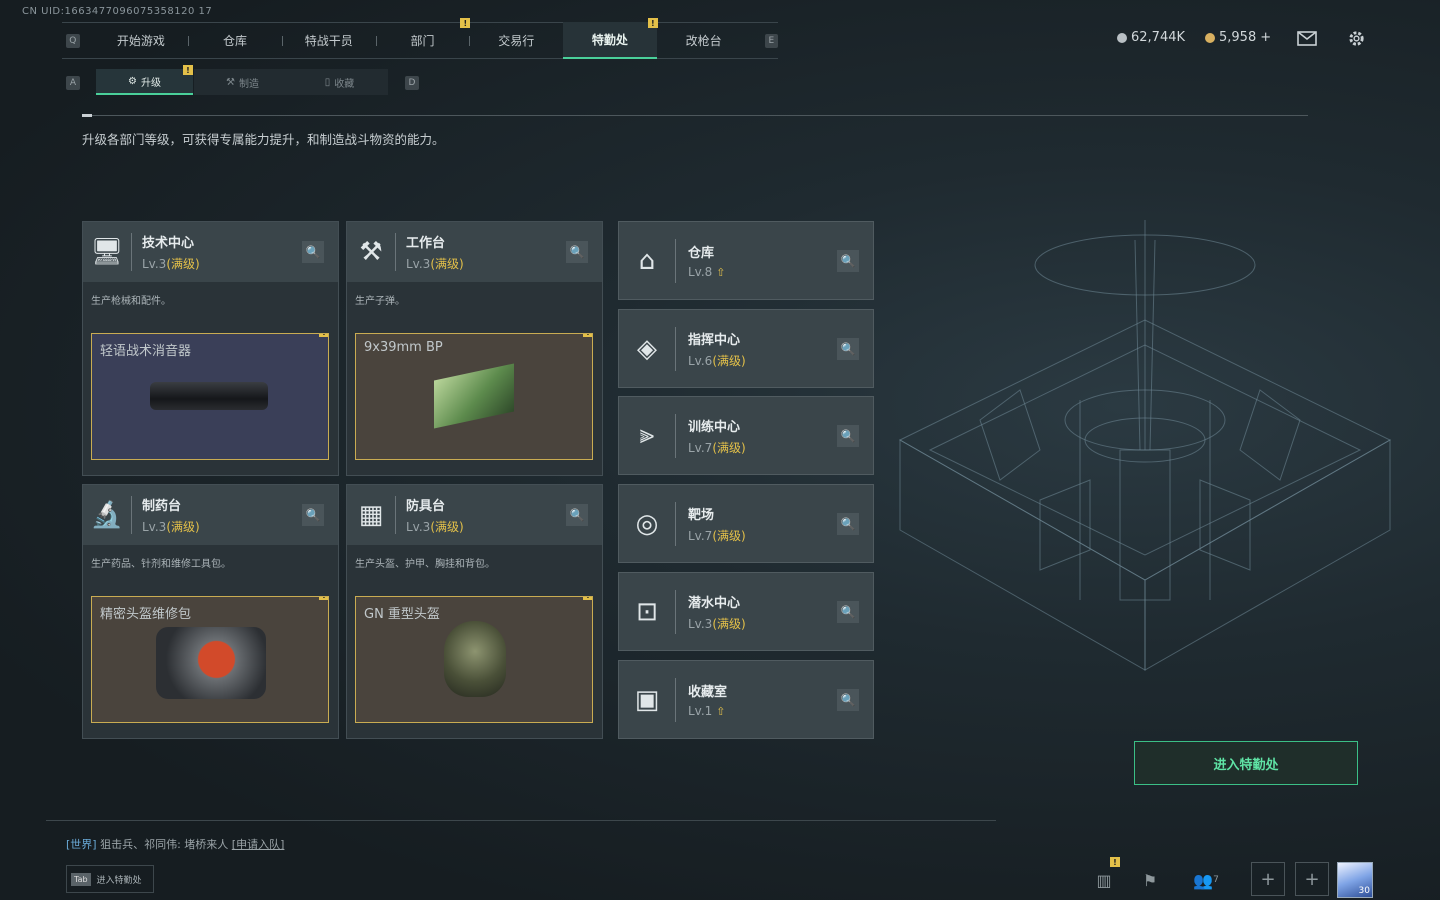 The image size is (1440, 900). I want to click on ammo-box-image, so click(474, 396).